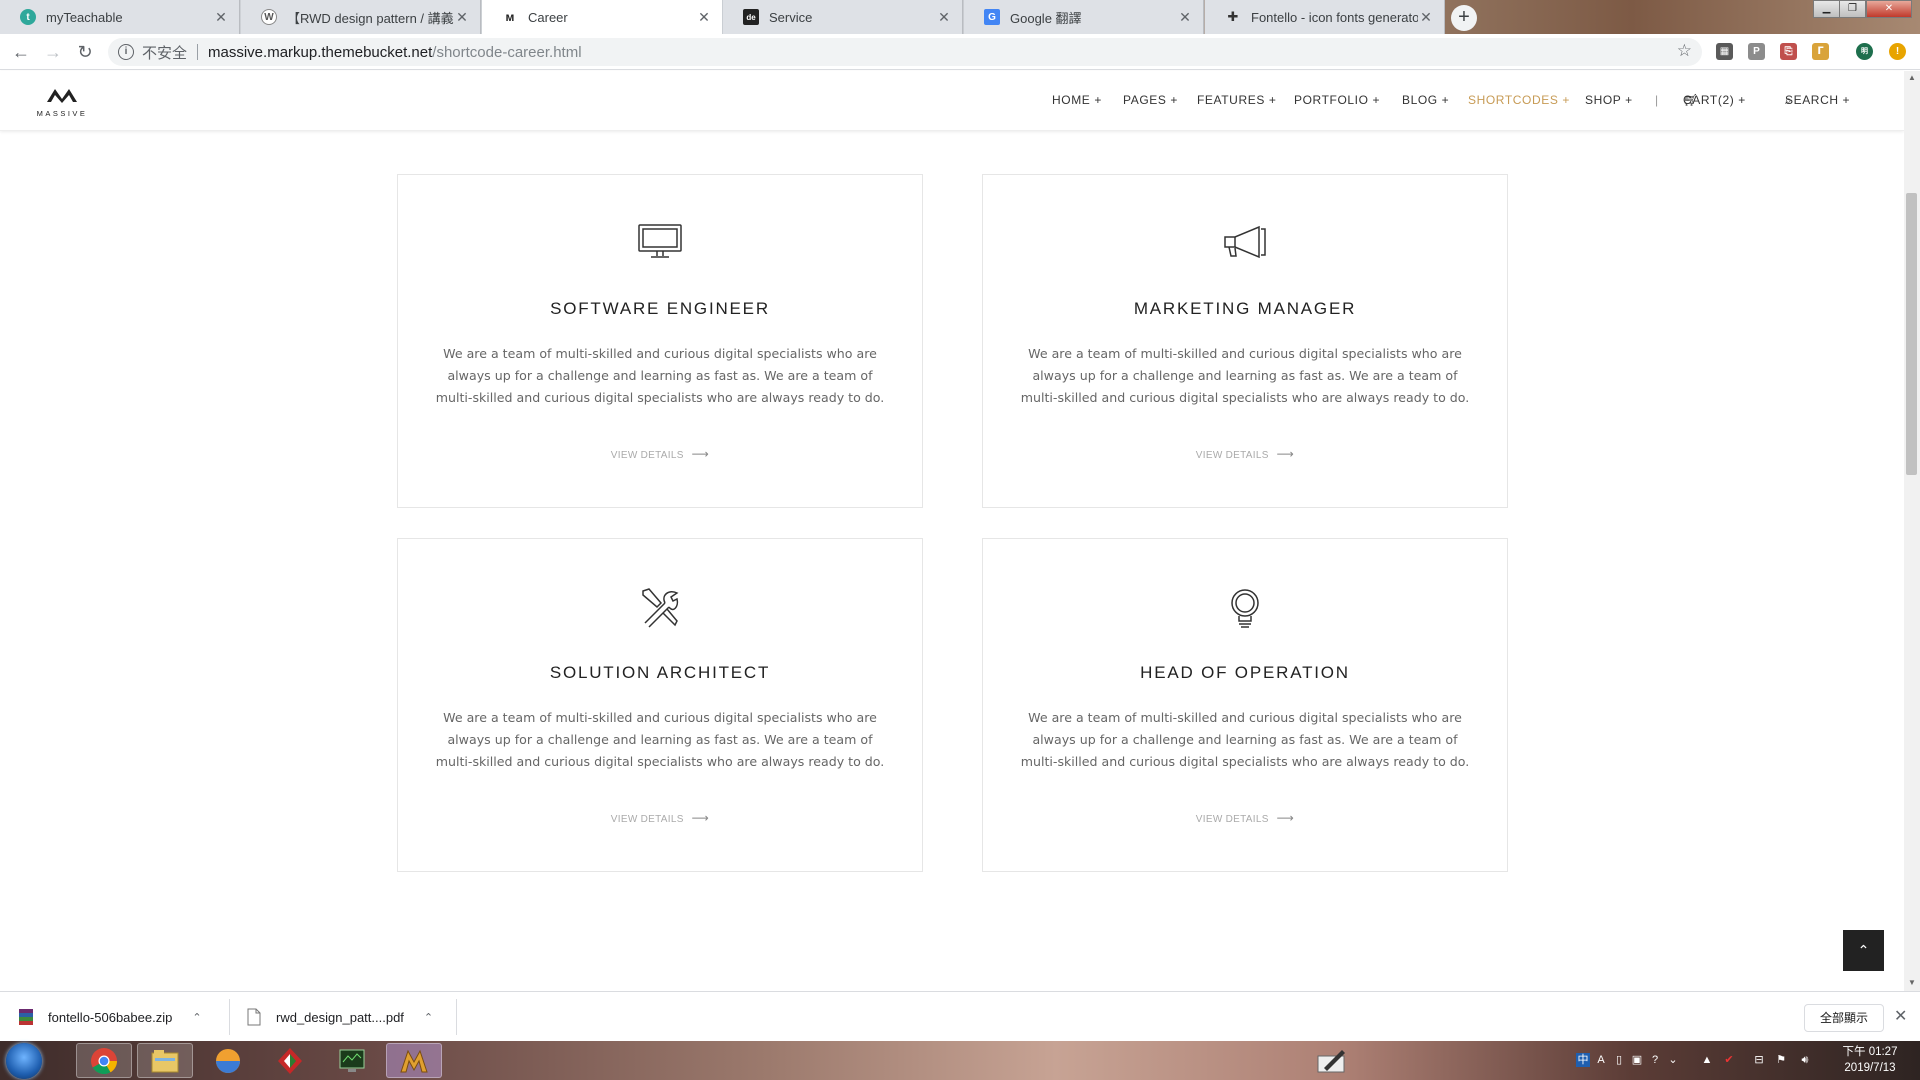 The height and width of the screenshot is (1080, 1920). I want to click on nav-item-shop: SHOP +, so click(1609, 100).